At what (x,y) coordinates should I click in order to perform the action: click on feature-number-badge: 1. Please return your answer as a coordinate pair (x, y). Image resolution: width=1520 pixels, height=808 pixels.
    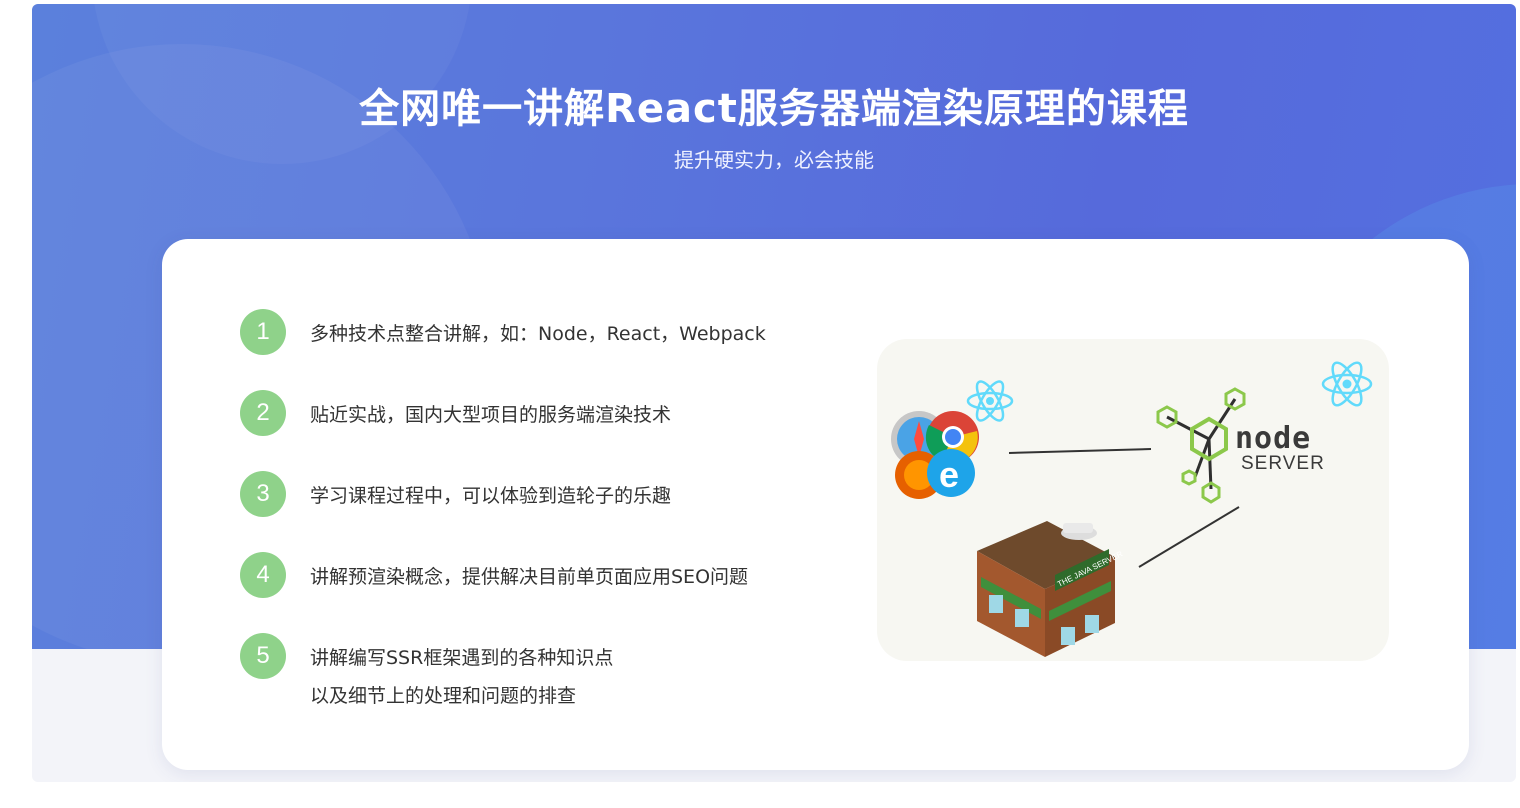
    Looking at the image, I should click on (263, 332).